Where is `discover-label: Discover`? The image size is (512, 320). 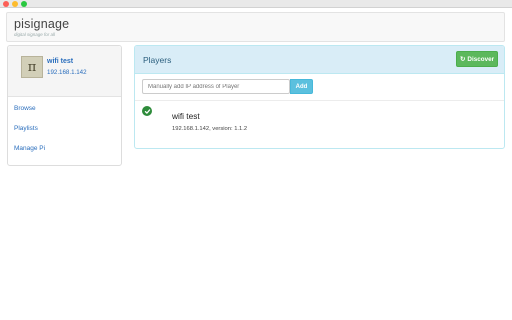 discover-label: Discover is located at coordinates (481, 59).